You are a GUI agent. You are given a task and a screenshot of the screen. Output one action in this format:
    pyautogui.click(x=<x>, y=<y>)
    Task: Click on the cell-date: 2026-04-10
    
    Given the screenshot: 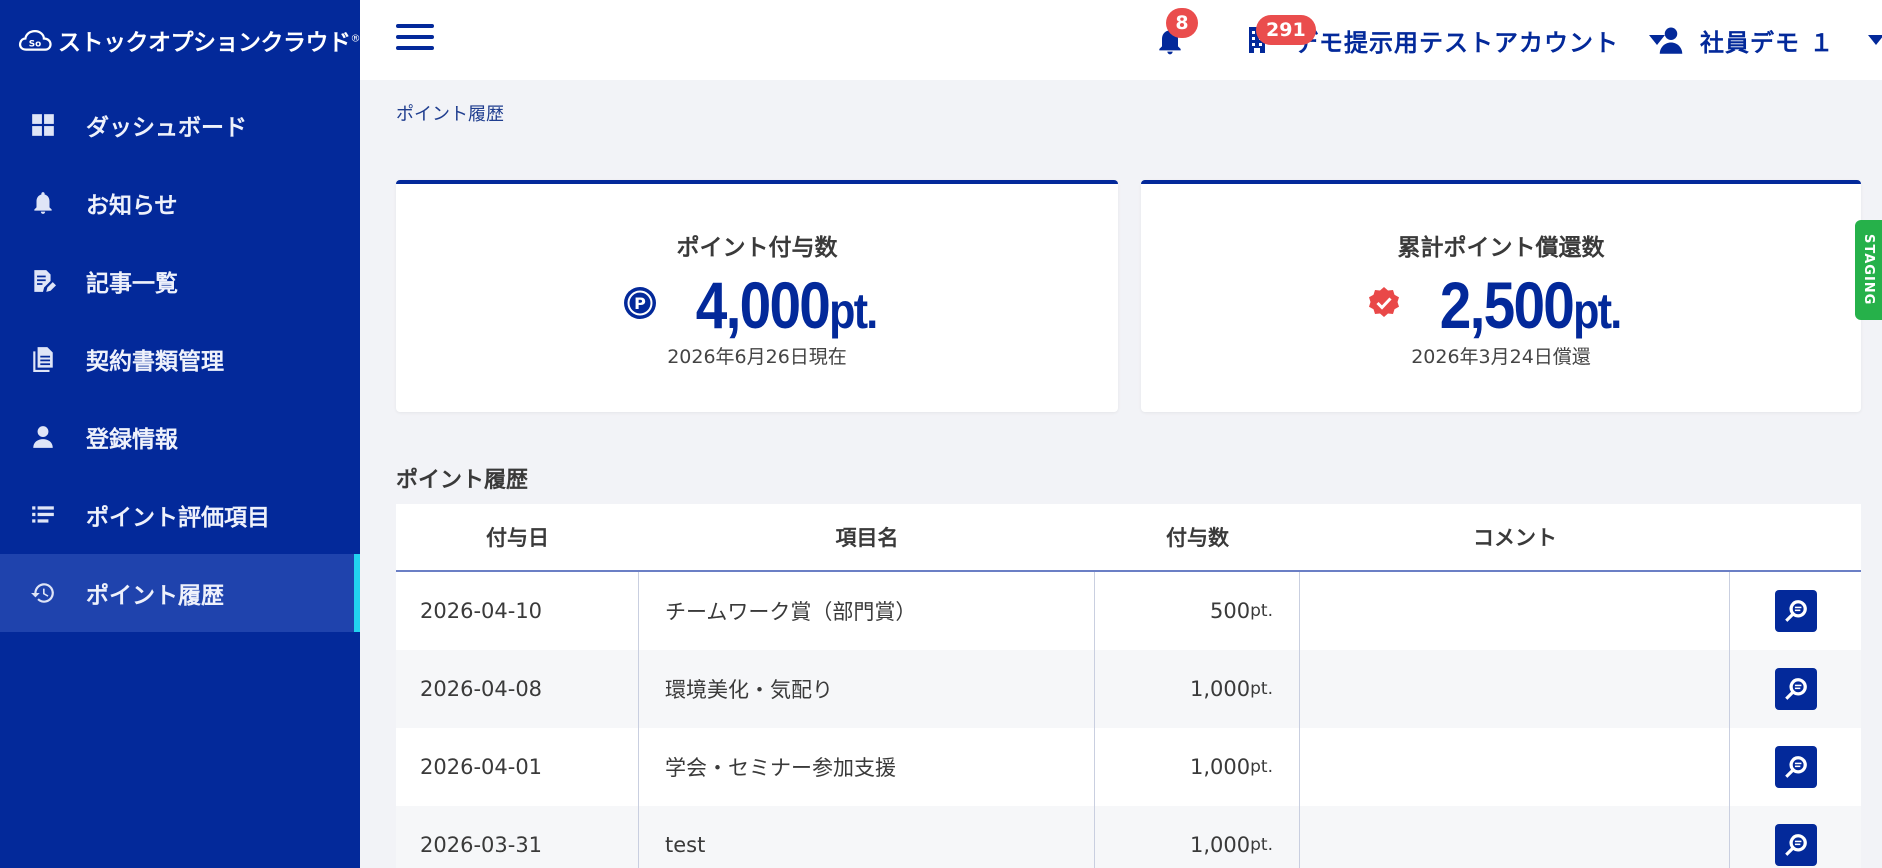 What is the action you would take?
    pyautogui.click(x=517, y=611)
    